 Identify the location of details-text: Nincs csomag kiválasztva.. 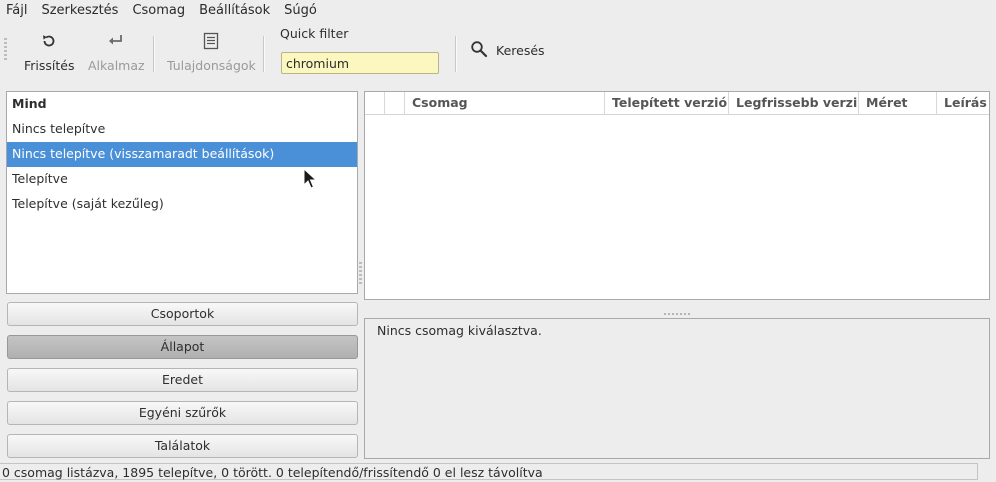
(459, 330).